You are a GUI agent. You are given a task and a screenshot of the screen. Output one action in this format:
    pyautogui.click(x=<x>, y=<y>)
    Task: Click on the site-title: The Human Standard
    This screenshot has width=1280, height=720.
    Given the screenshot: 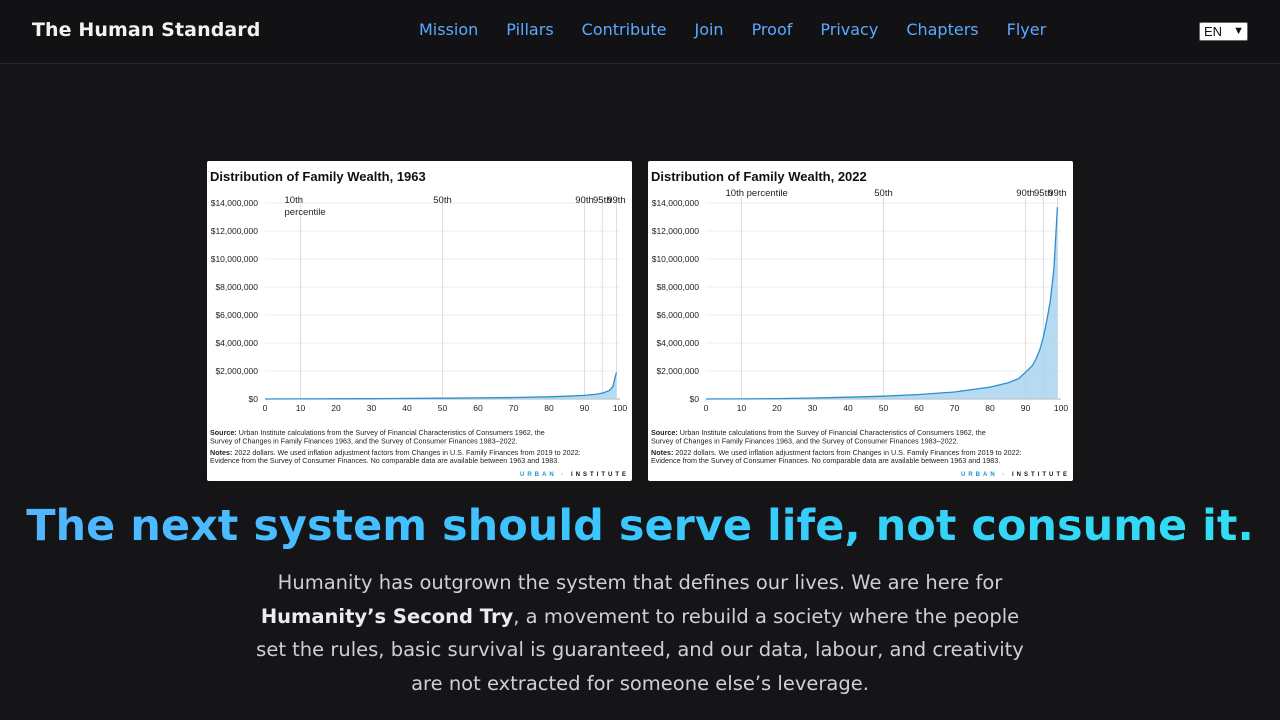 What is the action you would take?
    pyautogui.click(x=146, y=30)
    